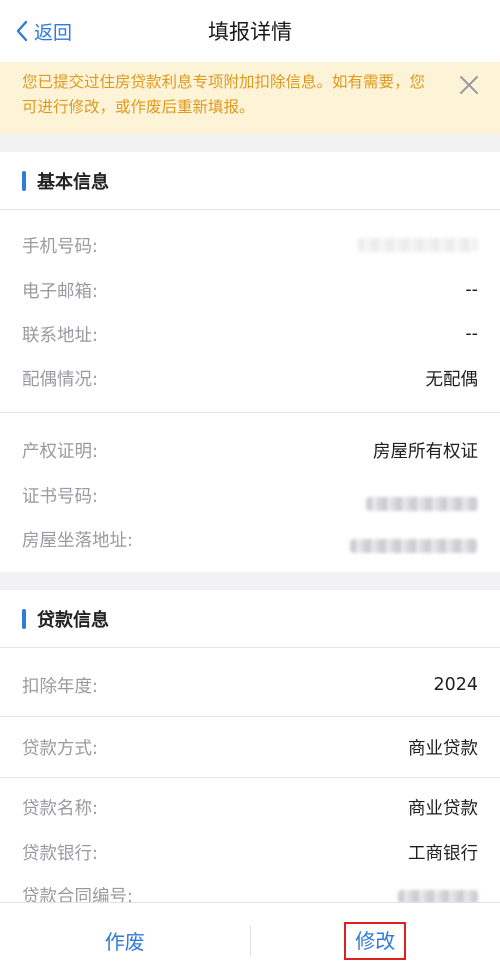 This screenshot has height=978, width=500. I want to click on info-row-loan-method: 贷款方式: 商业贷款, so click(250, 747).